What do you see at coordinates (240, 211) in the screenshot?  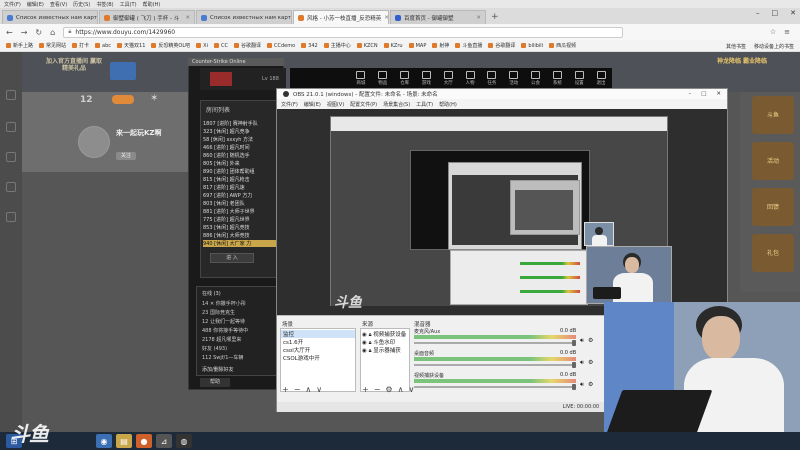 I see `cs-server-row: 881 [进阶] 大师子世界` at bounding box center [240, 211].